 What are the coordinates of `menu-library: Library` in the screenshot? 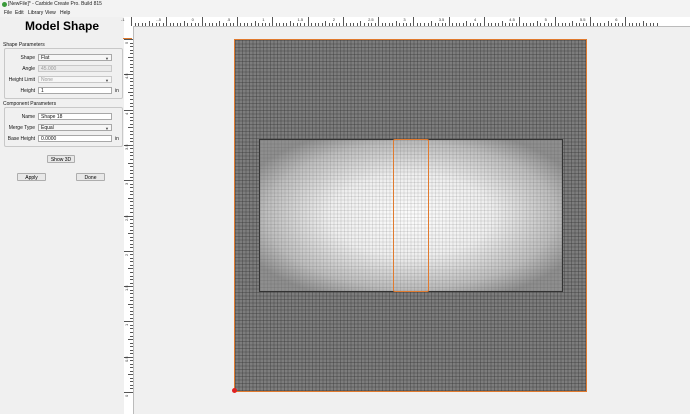 It's located at (35, 13).